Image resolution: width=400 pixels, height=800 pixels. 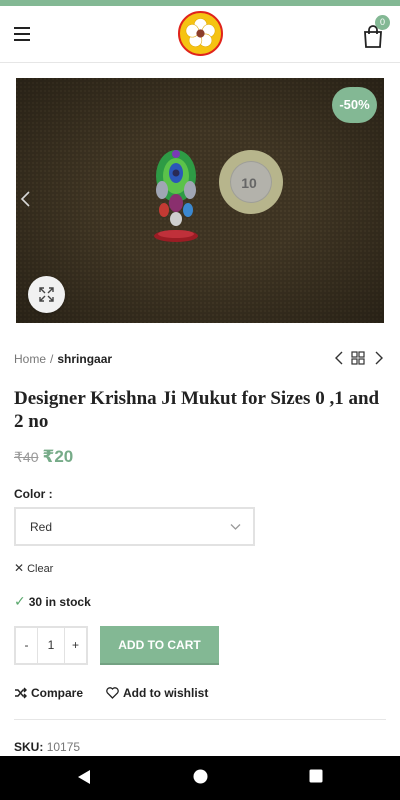 What do you see at coordinates (166, 693) in the screenshot?
I see `wishlist-label: Add to wishlist` at bounding box center [166, 693].